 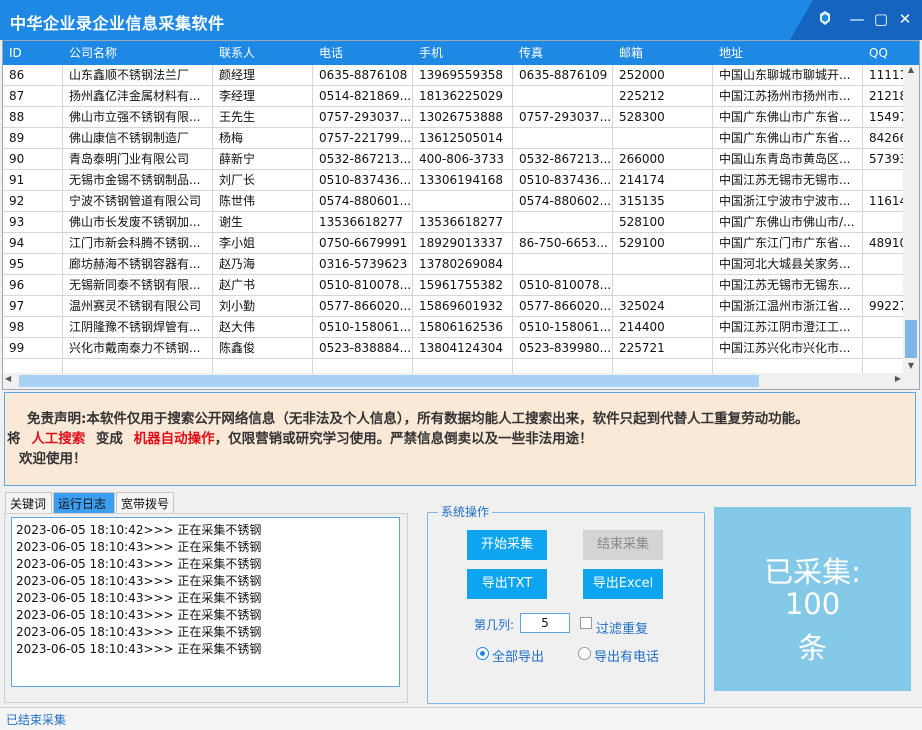 I want to click on table-cell: 225212, so click(x=663, y=96).